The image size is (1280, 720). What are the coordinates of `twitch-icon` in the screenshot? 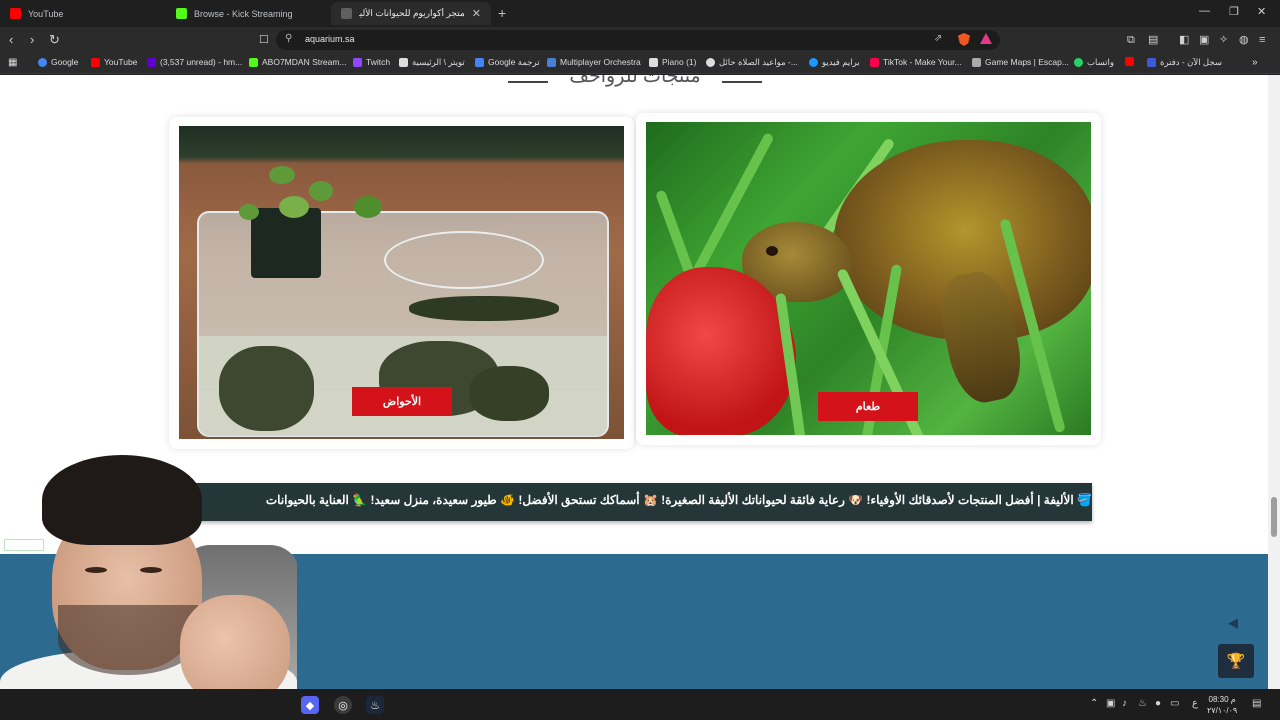 It's located at (357, 62).